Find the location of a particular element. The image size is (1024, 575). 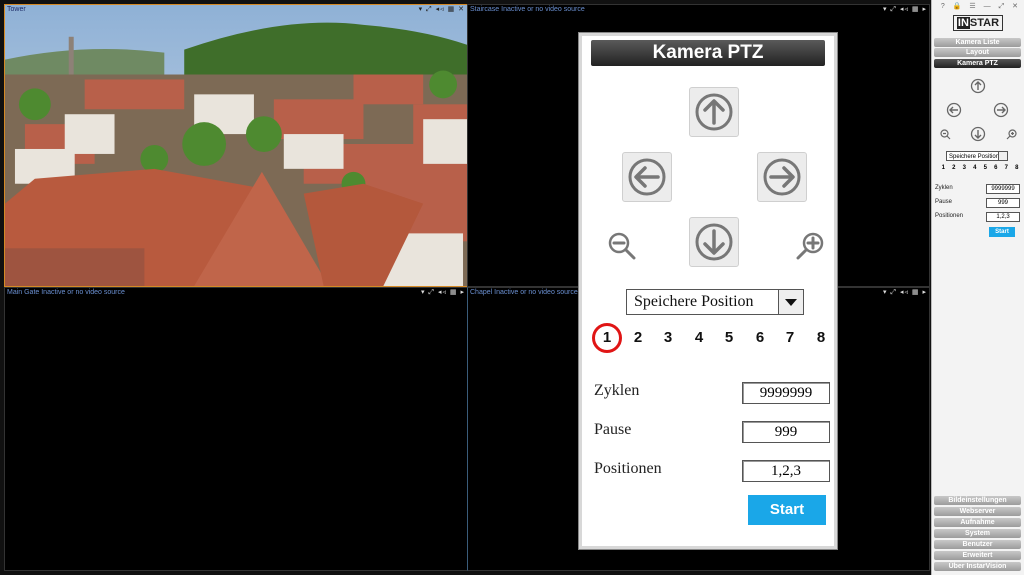

mini-position-select: Speichere Position is located at coordinates (977, 156).